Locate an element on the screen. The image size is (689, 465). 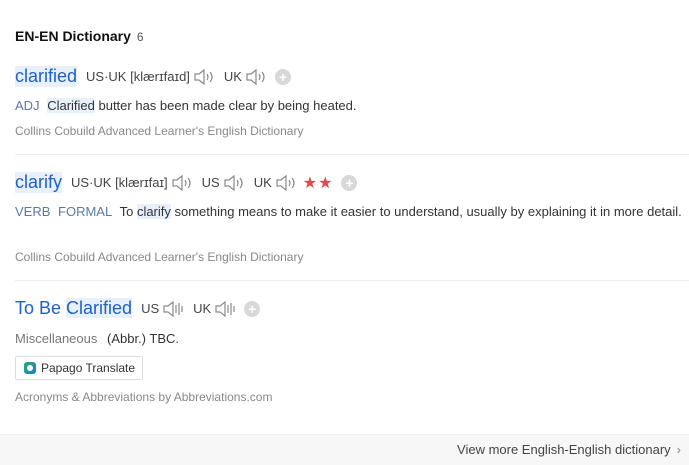
frequency-stars: ★★ is located at coordinates (318, 183).